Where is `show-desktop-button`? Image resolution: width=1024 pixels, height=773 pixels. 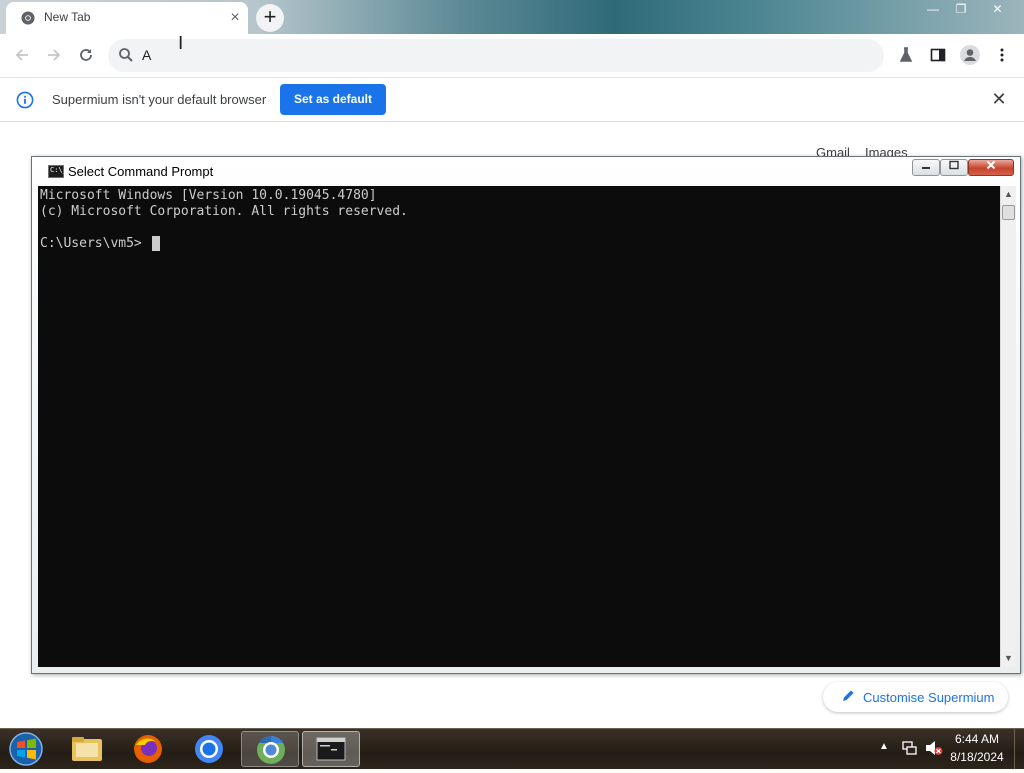 show-desktop-button is located at coordinates (1019, 749).